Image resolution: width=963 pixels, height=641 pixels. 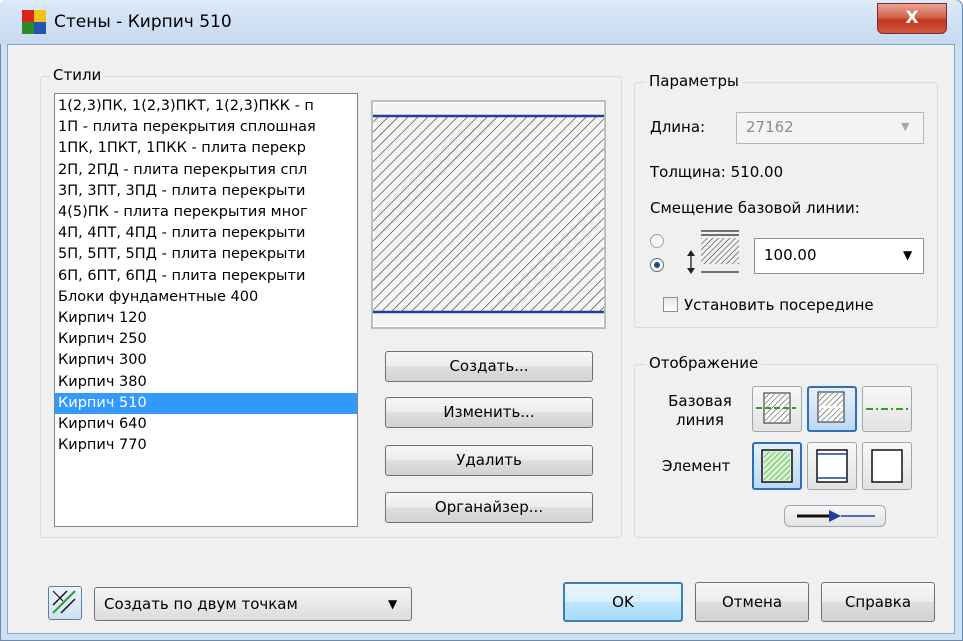 I want to click on draw-wall-icon, so click(x=64, y=602).